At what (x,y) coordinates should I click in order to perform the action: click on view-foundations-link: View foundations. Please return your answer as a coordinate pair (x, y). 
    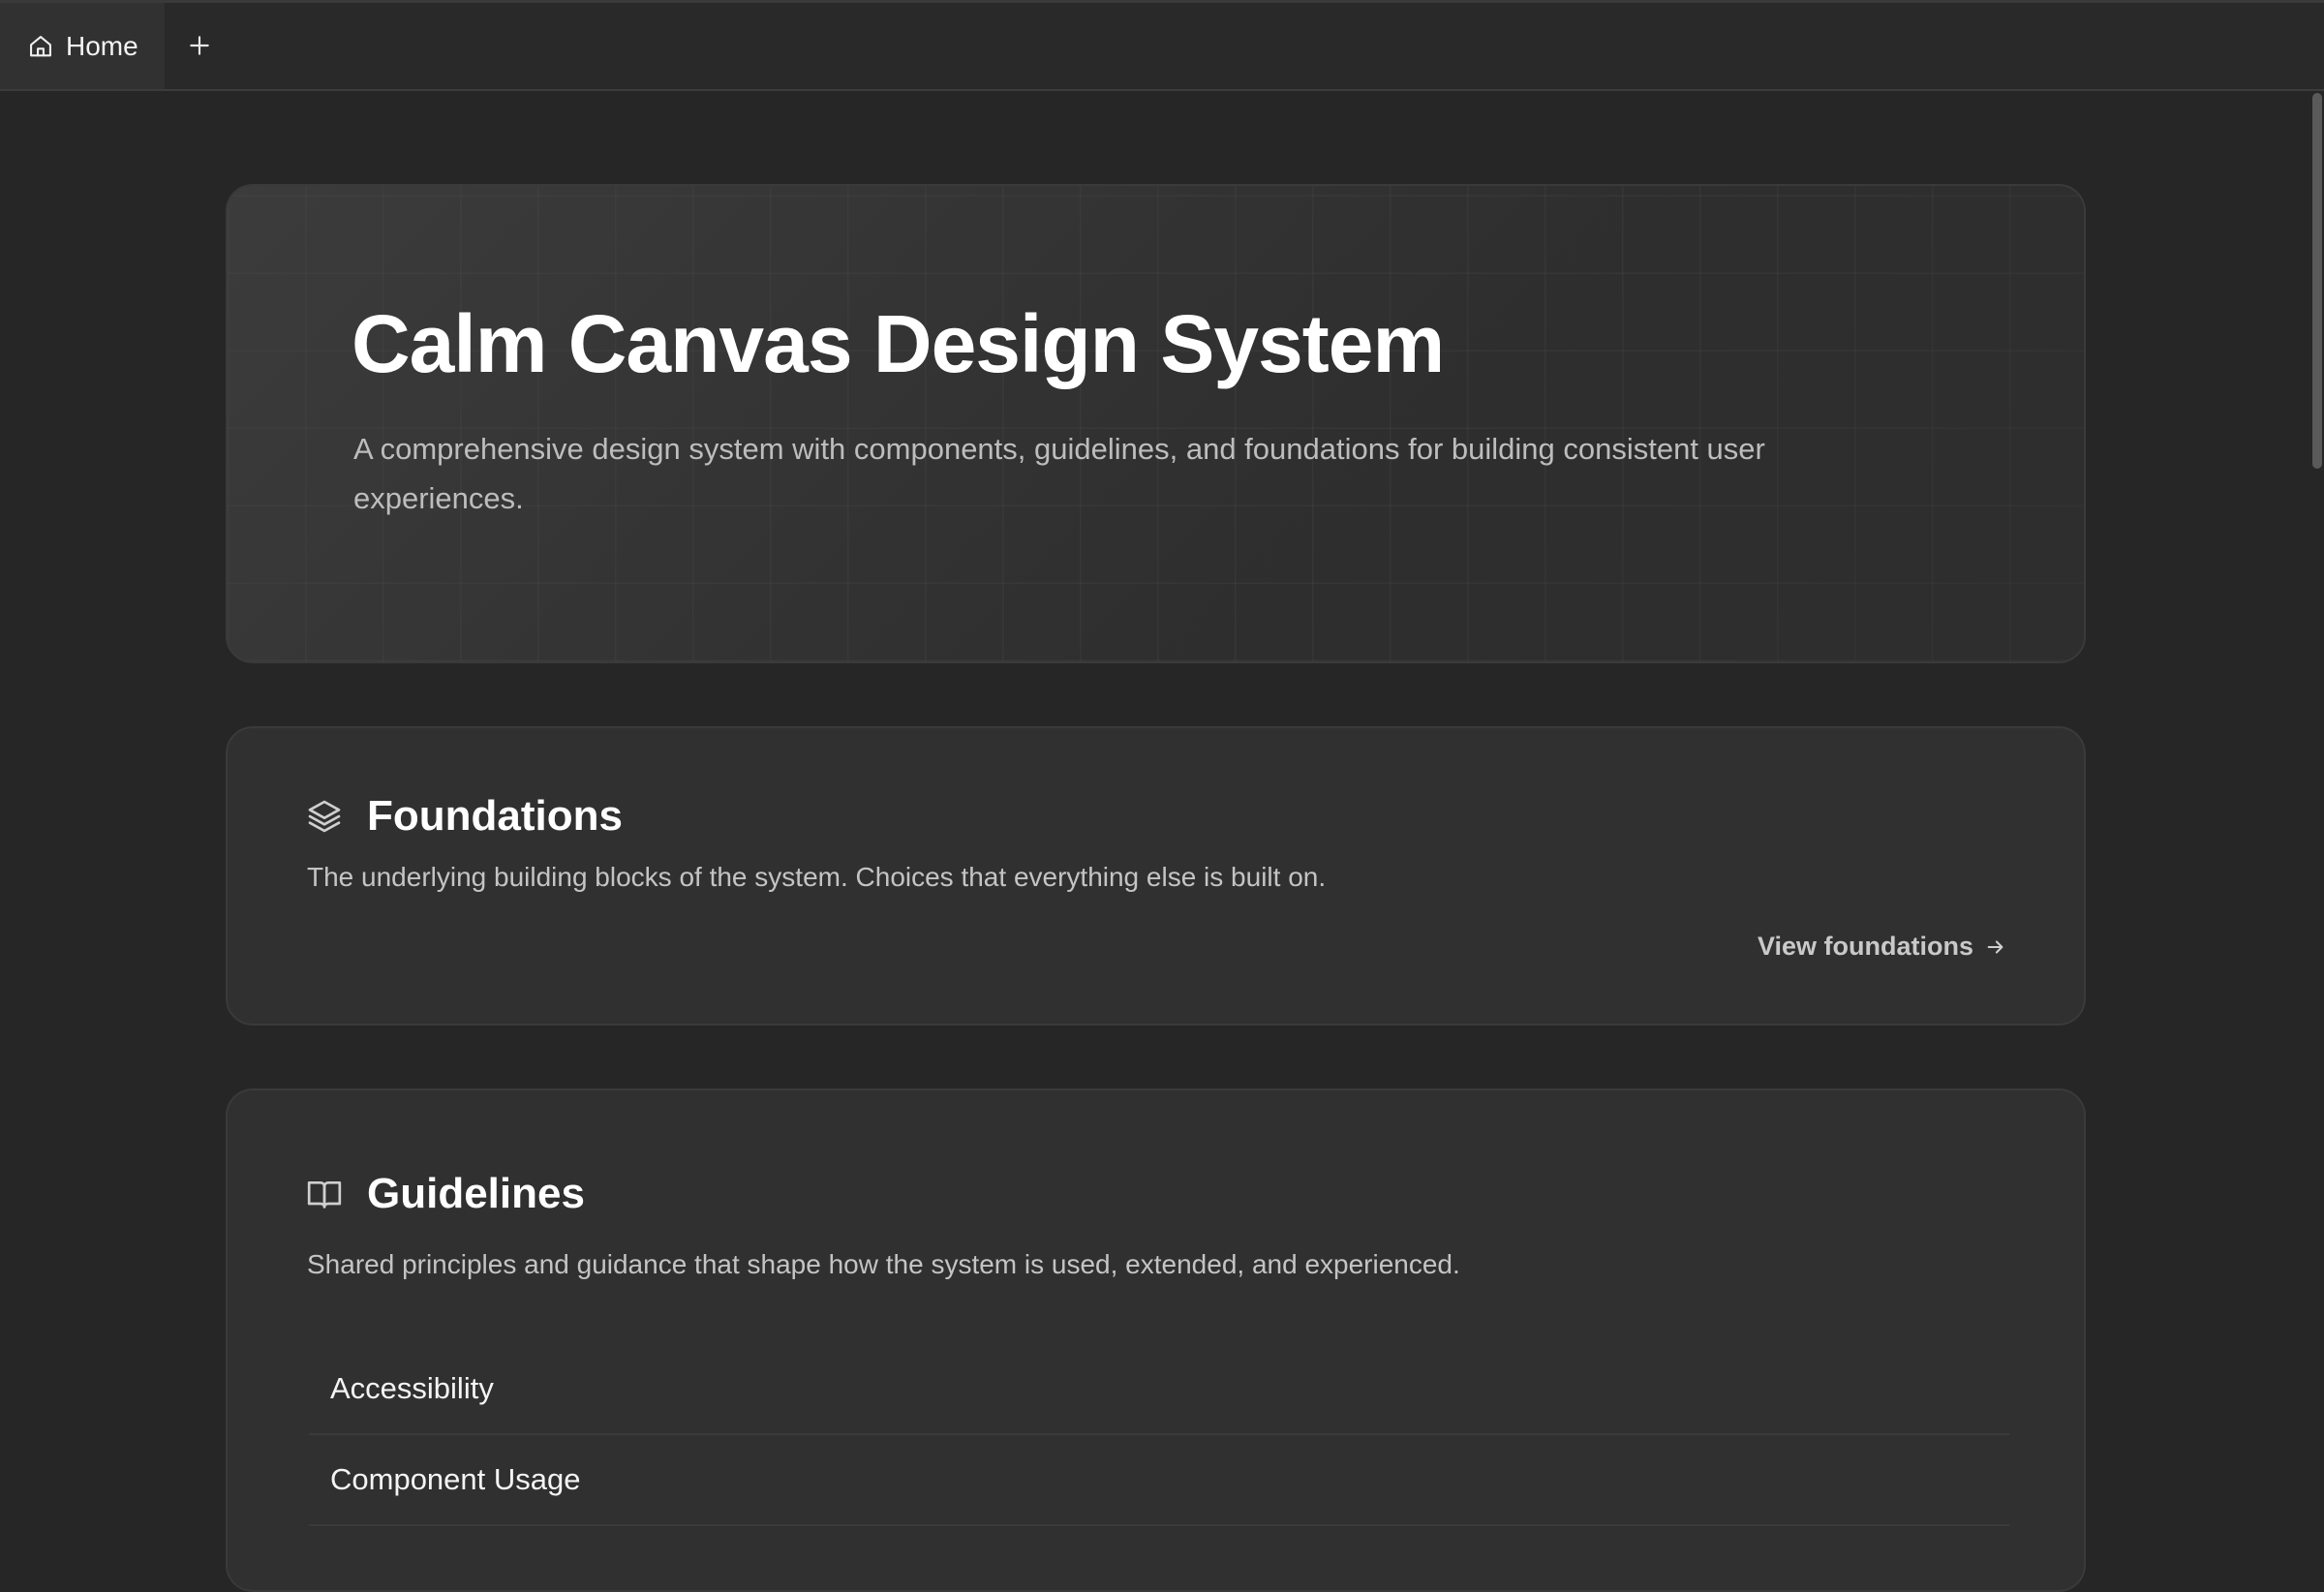
    Looking at the image, I should click on (1882, 947).